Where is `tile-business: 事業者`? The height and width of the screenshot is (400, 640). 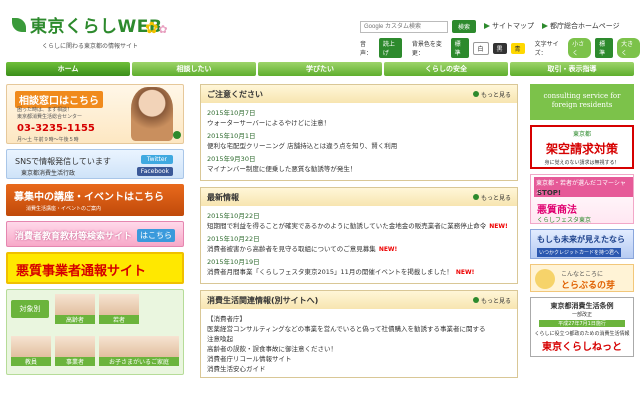
tile-business: 事業者 is located at coordinates (75, 351).